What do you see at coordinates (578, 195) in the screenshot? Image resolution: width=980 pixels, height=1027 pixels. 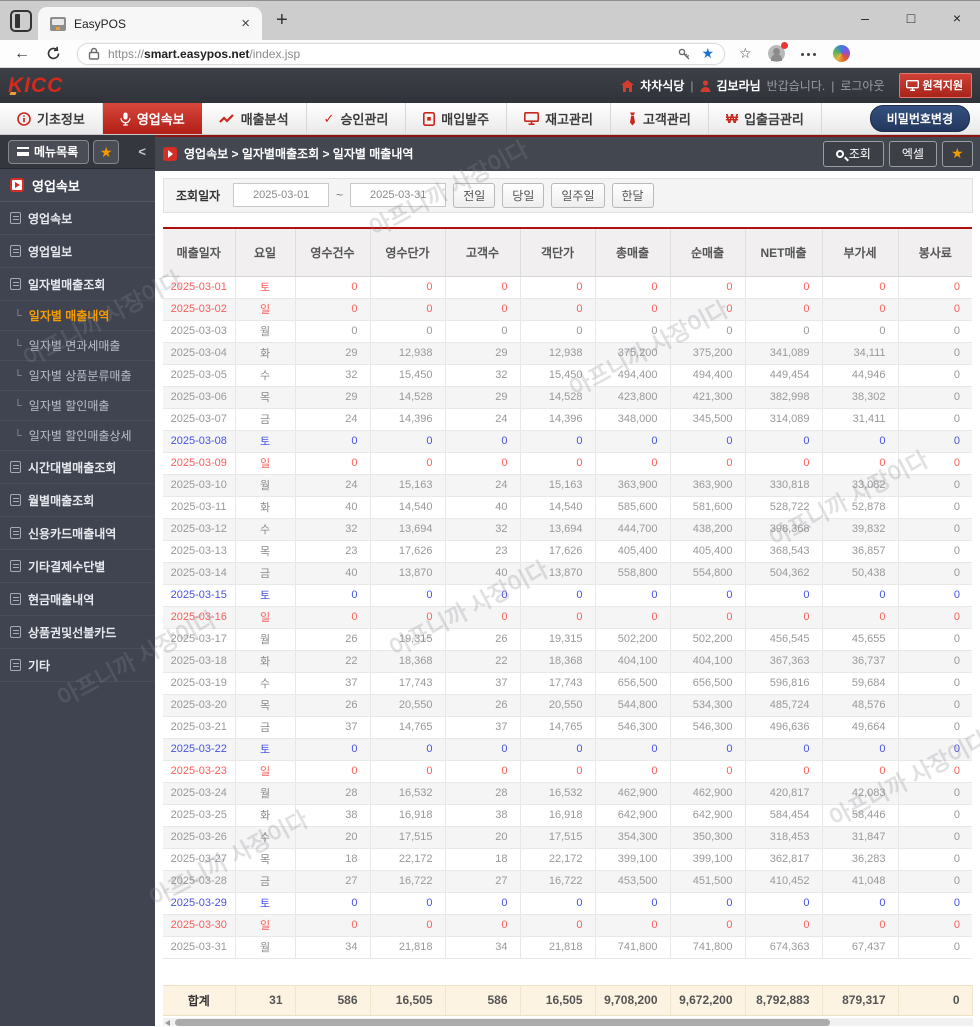 I see `preset-week-button: 일주일` at bounding box center [578, 195].